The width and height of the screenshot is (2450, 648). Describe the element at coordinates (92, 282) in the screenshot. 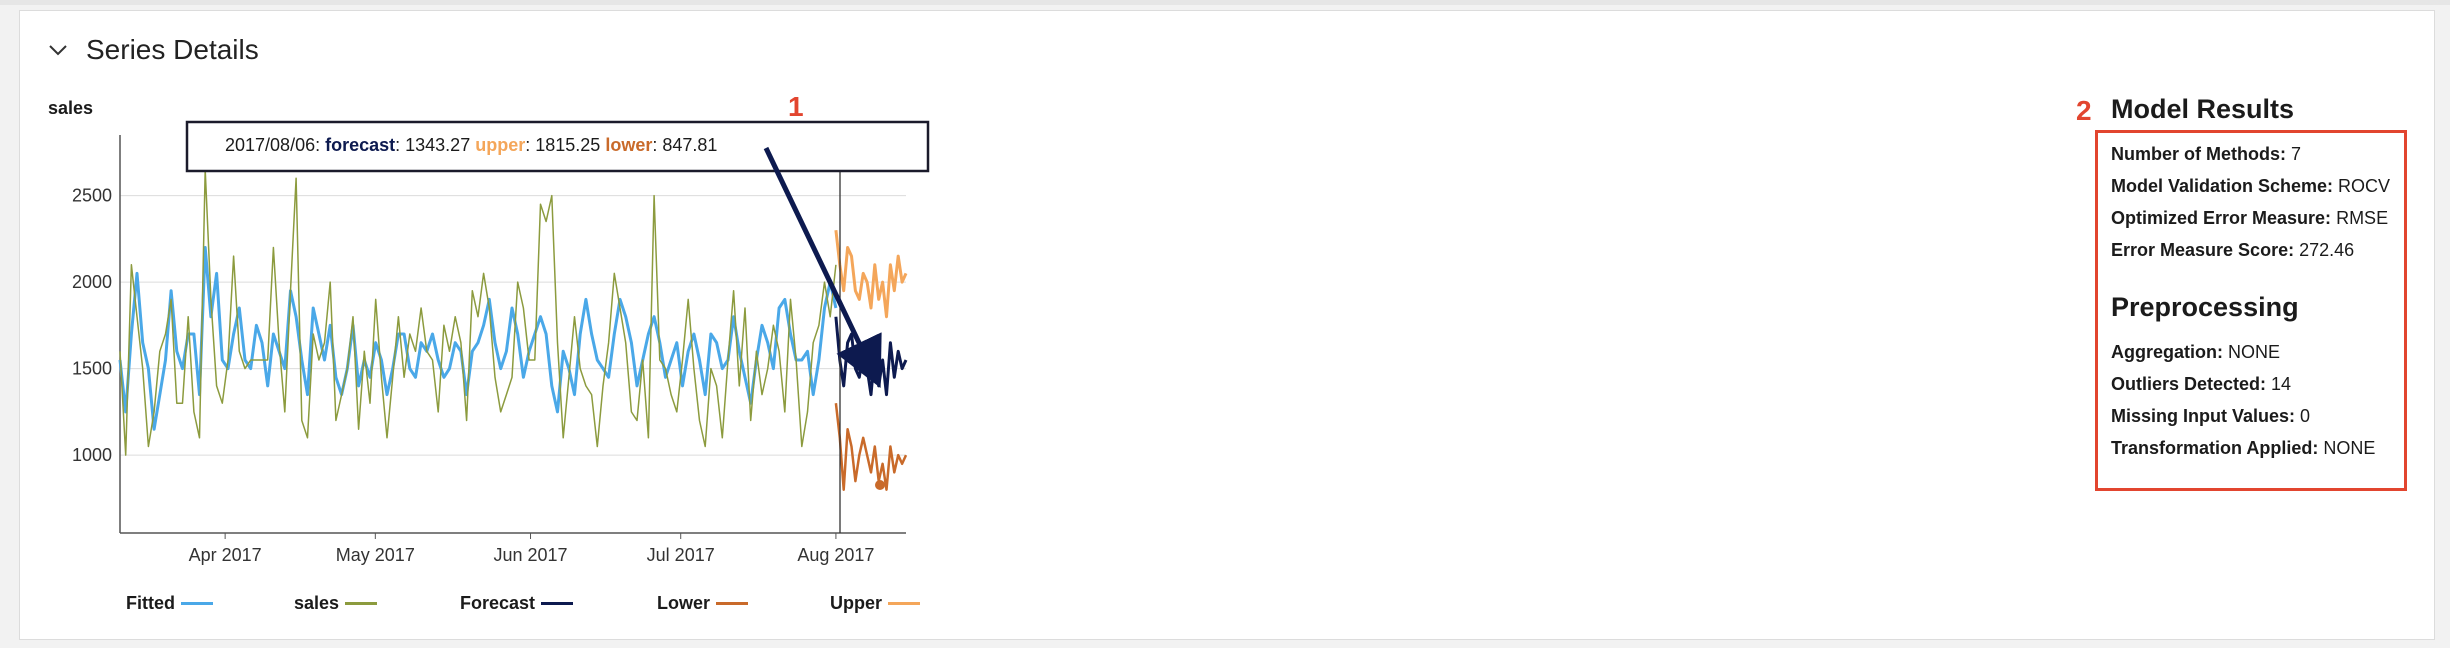

I see `y-tick-label: 2000` at that location.